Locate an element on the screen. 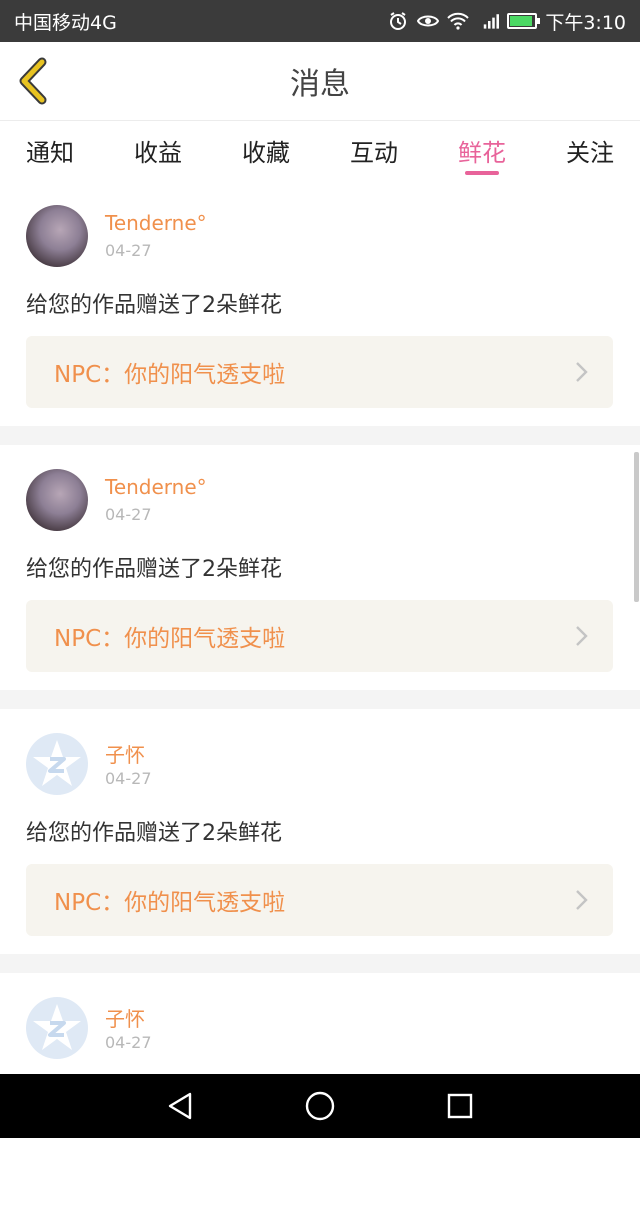  recents-square-icon is located at coordinates (460, 1106).